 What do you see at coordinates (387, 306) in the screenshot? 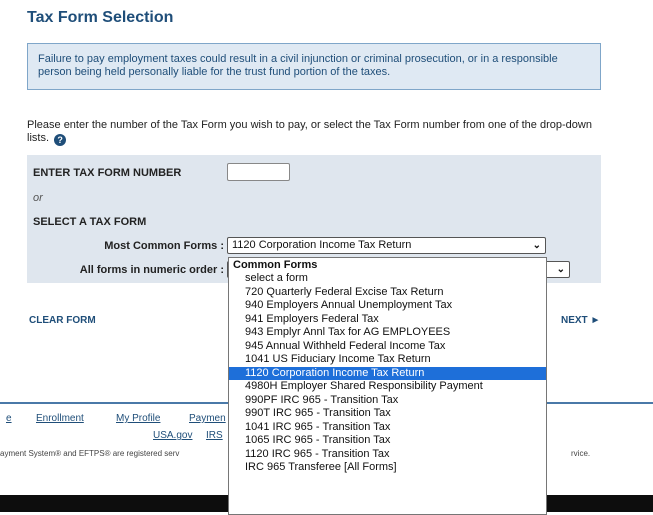
I see `dropdown-option: 940 Employers Annual Unemployment Tax` at bounding box center [387, 306].